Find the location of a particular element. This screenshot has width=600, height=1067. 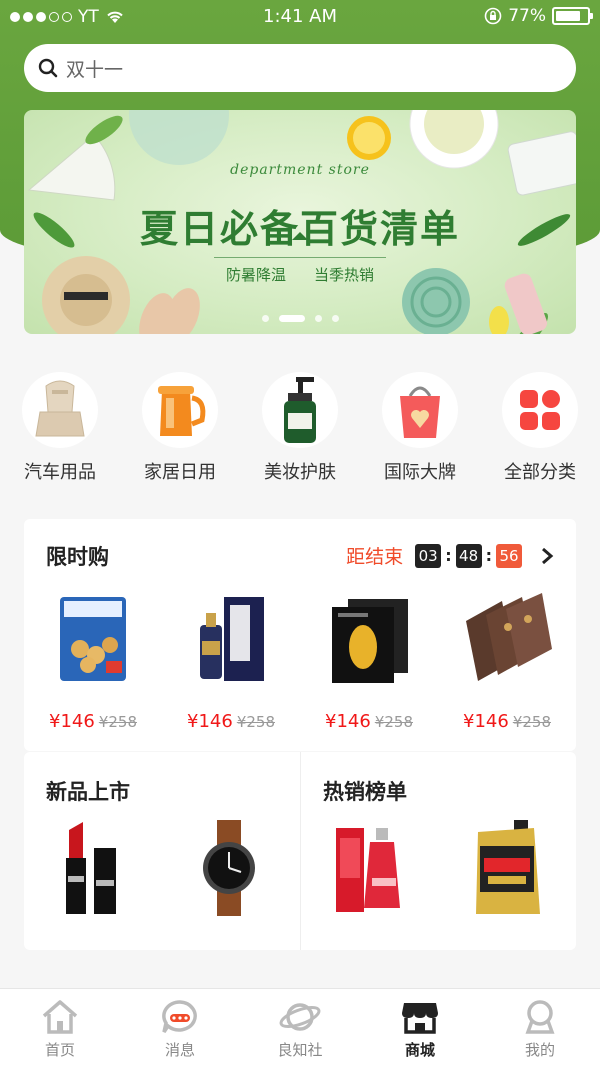

status-bar: YT 1:41 AM 77% is located at coordinates (300, 17).